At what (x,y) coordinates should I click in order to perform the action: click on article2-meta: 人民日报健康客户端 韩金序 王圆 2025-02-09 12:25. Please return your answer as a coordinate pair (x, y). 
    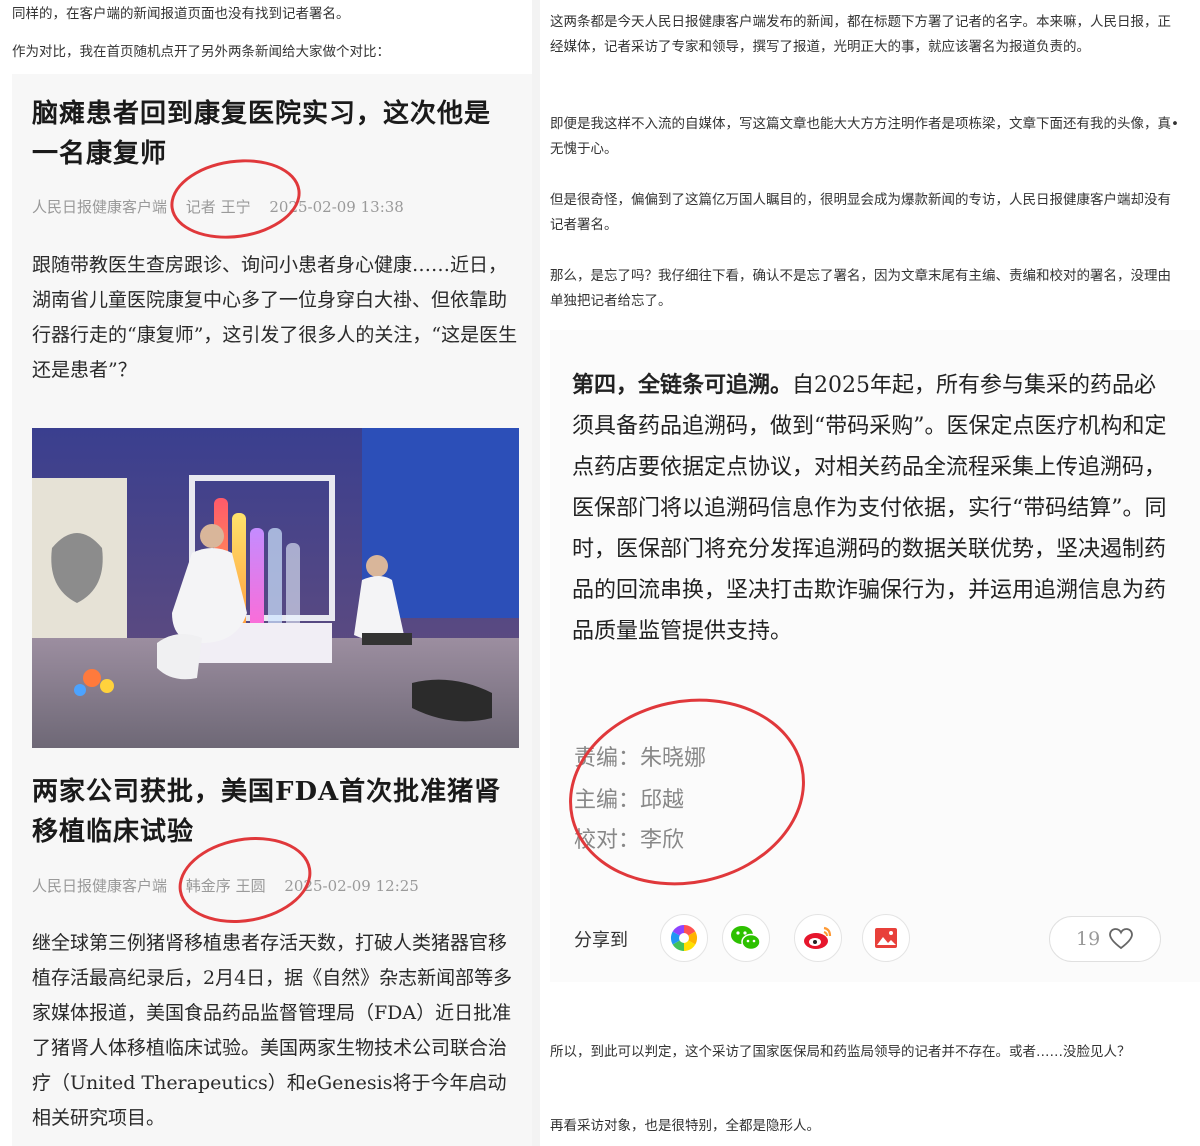
    Looking at the image, I should click on (232, 885).